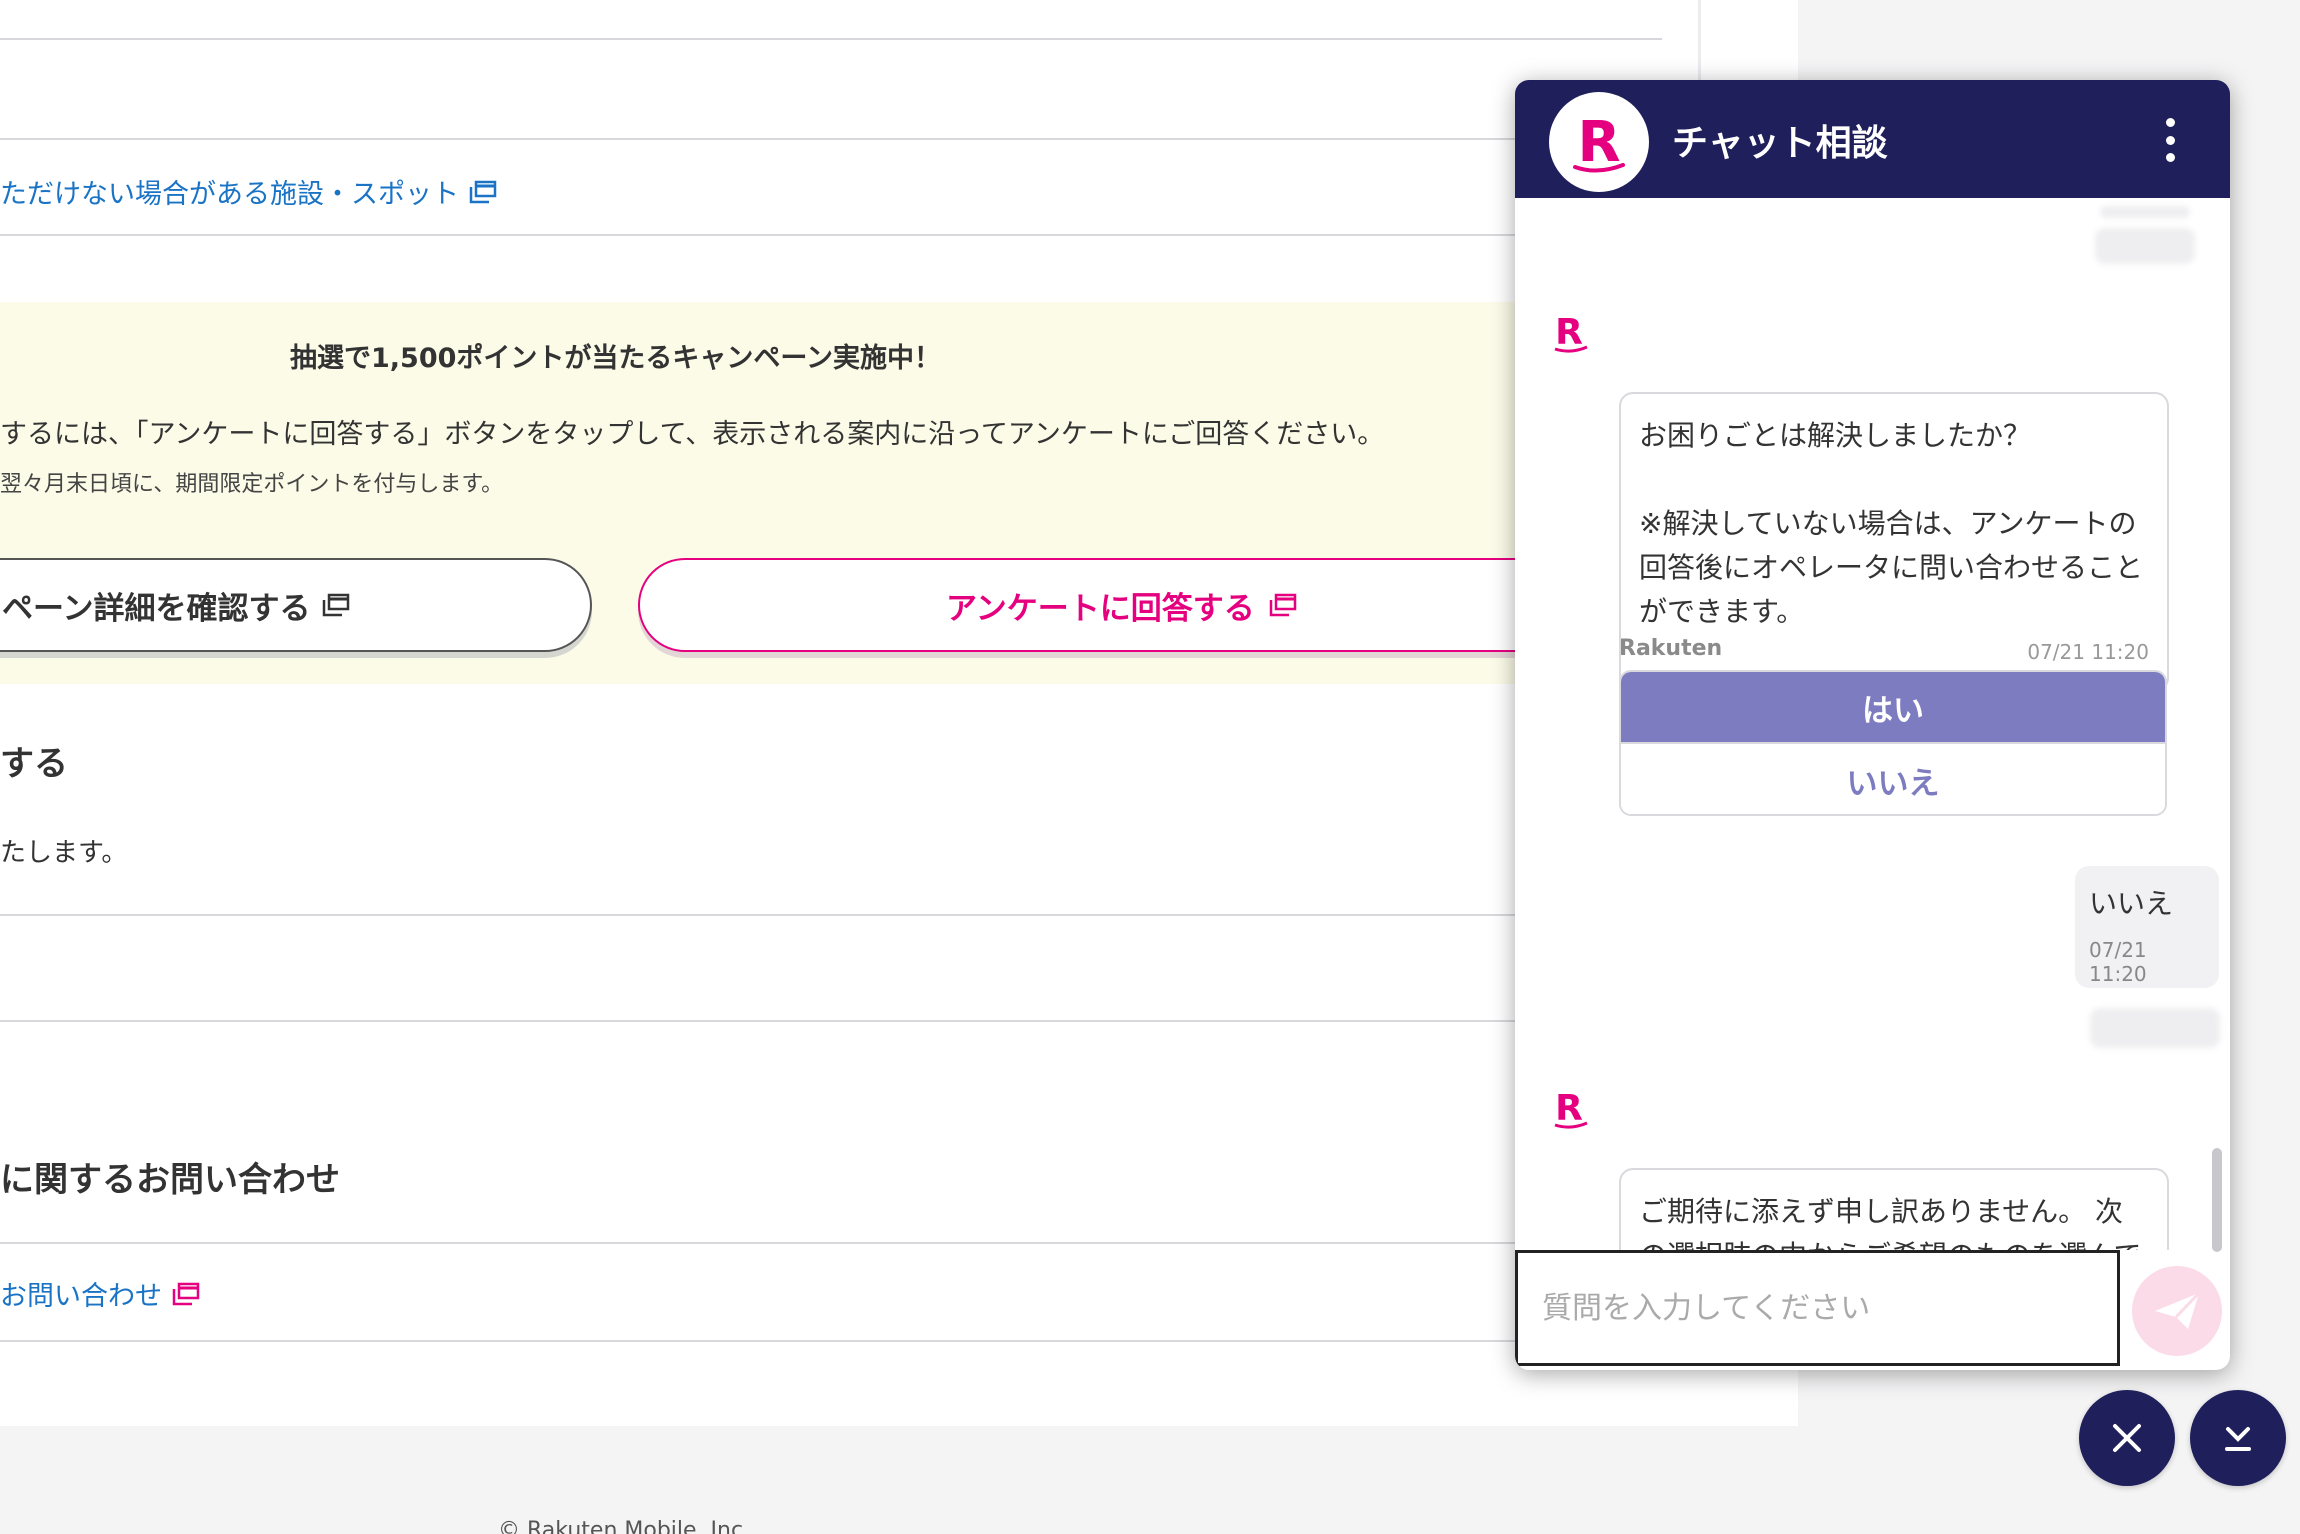  Describe the element at coordinates (64, 853) in the screenshot. I see `section-text: たします。` at that location.